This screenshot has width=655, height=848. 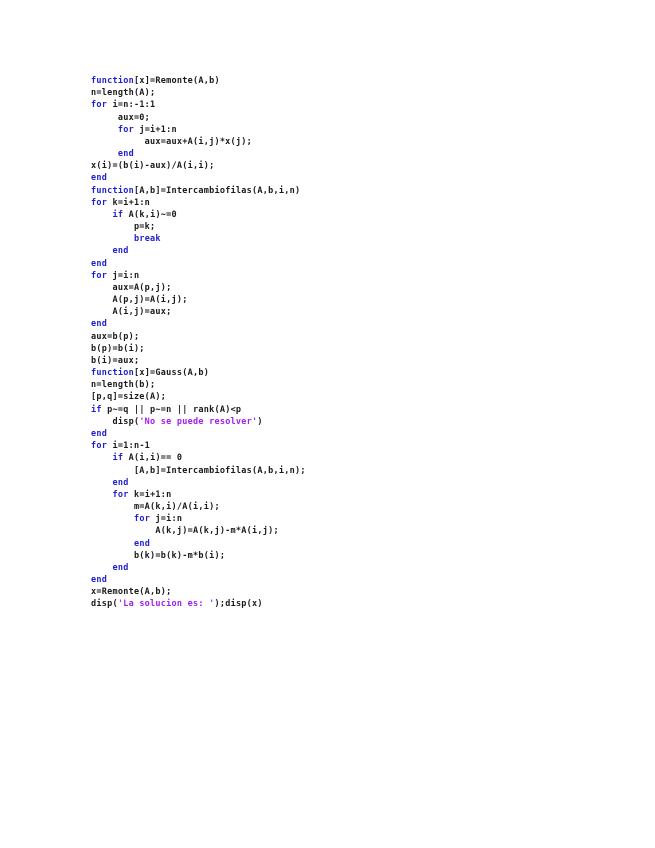 I want to click on code-line: aux=0;, so click(x=198, y=118).